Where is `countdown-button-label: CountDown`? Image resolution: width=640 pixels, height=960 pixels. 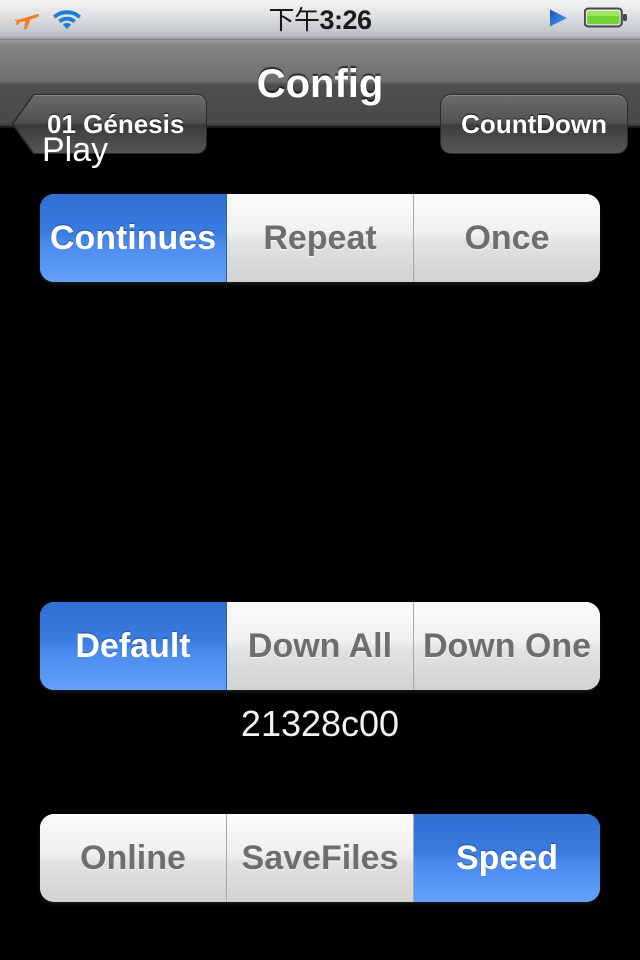
countdown-button-label: CountDown is located at coordinates (534, 123).